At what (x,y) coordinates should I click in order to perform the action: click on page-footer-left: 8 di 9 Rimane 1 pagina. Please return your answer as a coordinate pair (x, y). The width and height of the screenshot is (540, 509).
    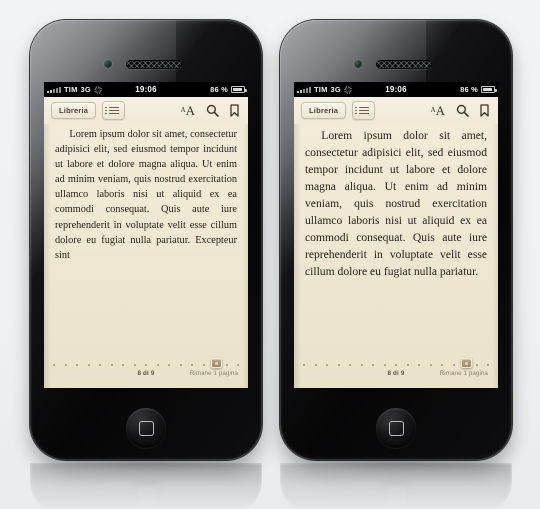
    Looking at the image, I should click on (146, 373).